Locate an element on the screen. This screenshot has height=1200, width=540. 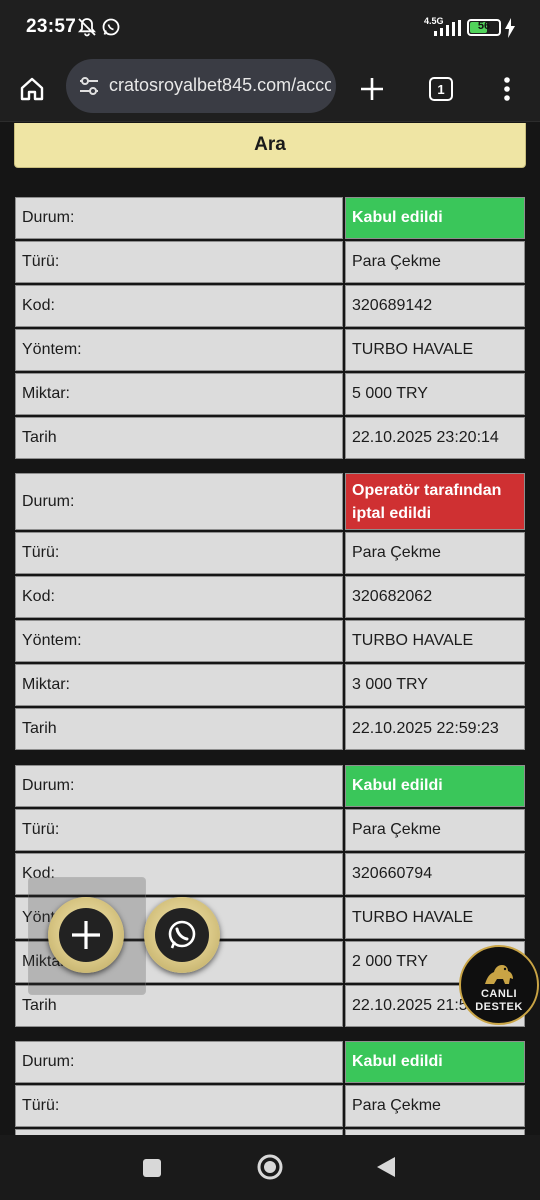
table-row: Kod: 320682062 is located at coordinates (270, 597).